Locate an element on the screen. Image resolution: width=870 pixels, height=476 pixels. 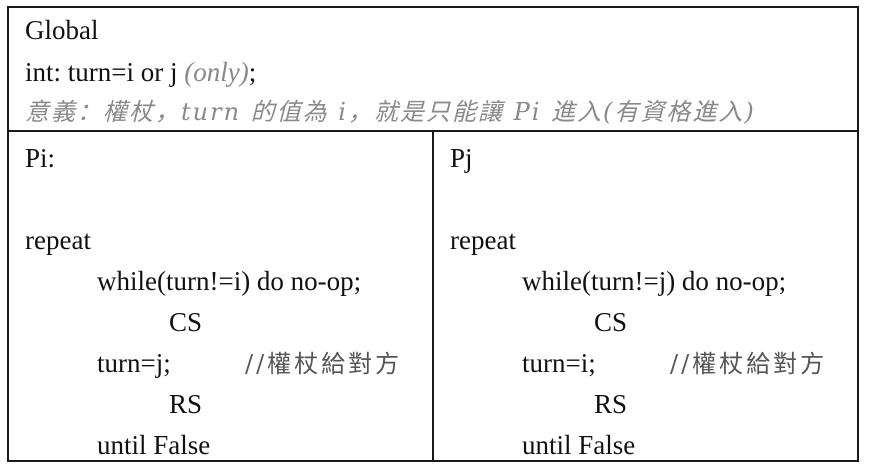
declaration-text: int: turn=i or j is located at coordinates (105, 72).